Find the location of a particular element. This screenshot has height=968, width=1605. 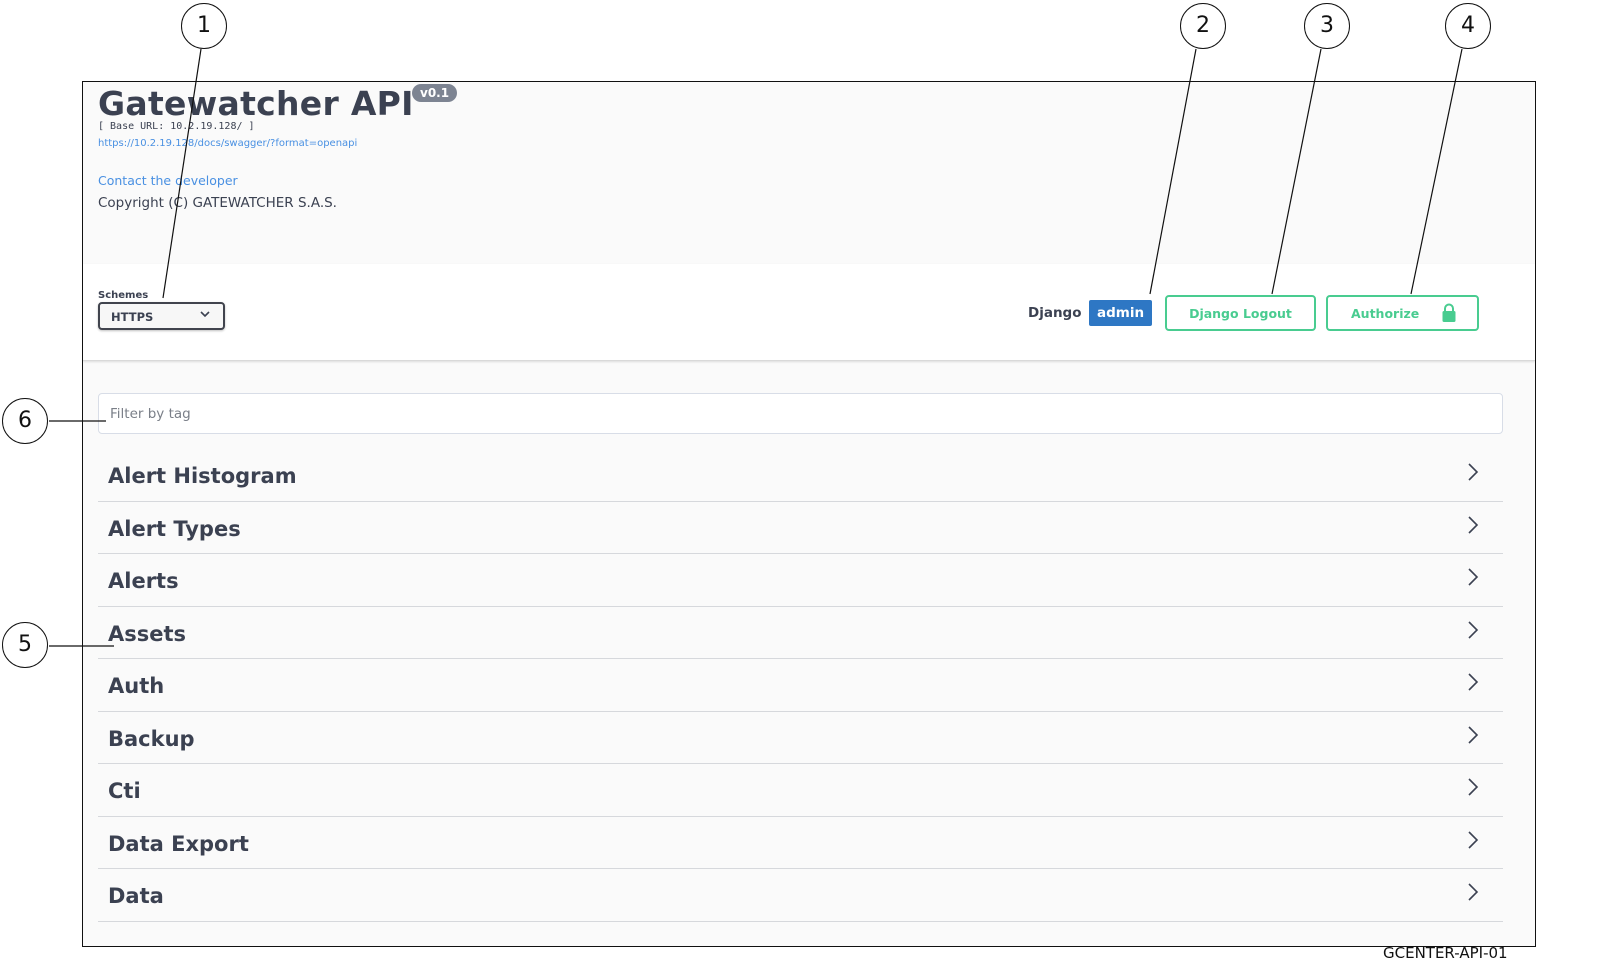

tag-name: Auth is located at coordinates (136, 686).